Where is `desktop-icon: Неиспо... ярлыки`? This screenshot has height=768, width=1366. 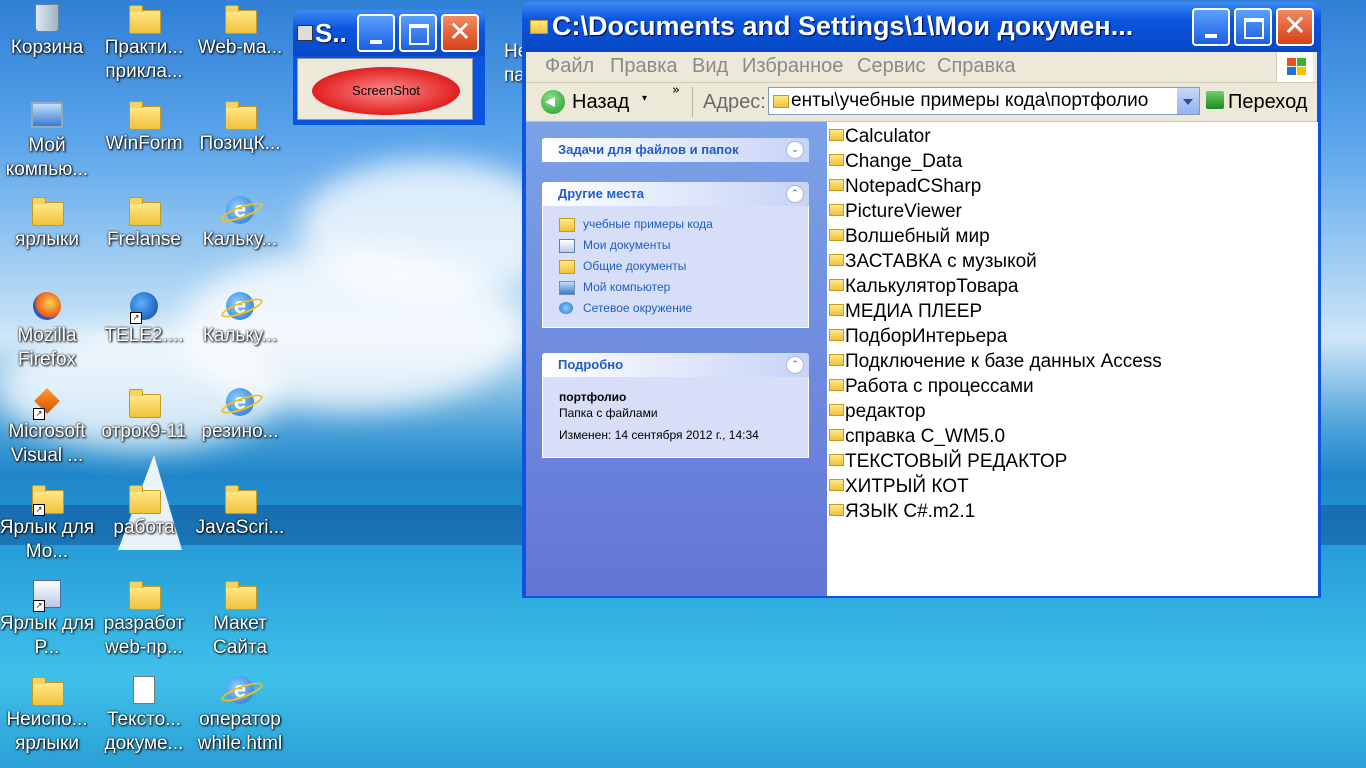 desktop-icon: Неиспо... ярлыки is located at coordinates (47, 716).